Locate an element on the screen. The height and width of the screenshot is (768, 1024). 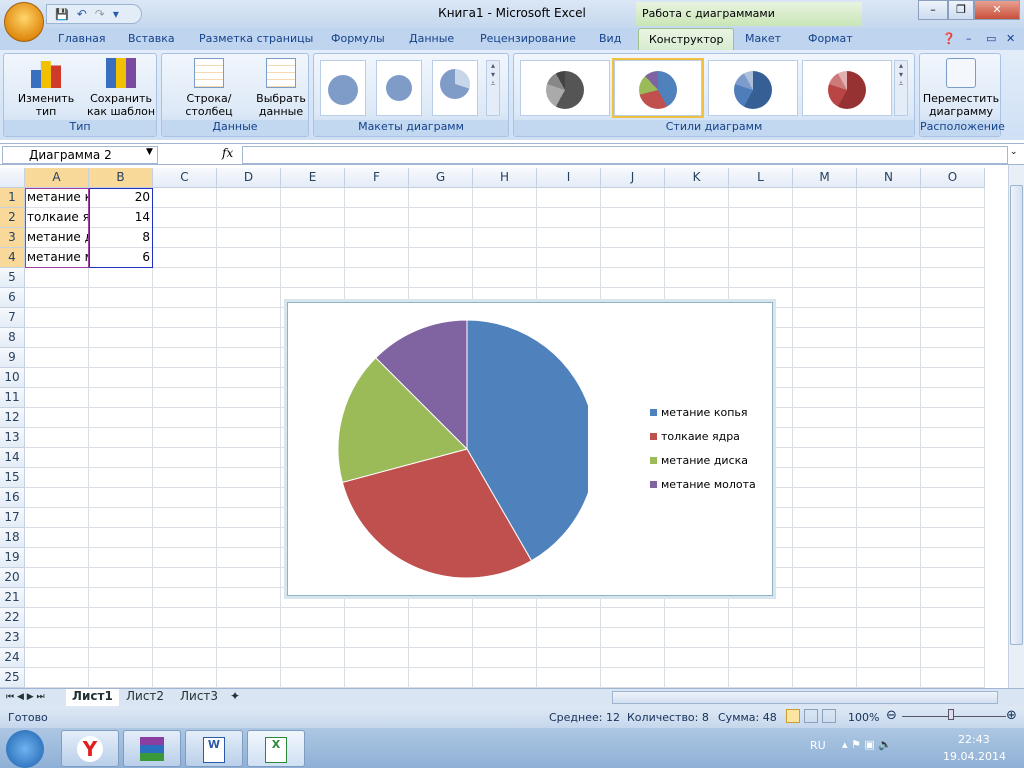
row-header: 2 is located at coordinates (12, 218).